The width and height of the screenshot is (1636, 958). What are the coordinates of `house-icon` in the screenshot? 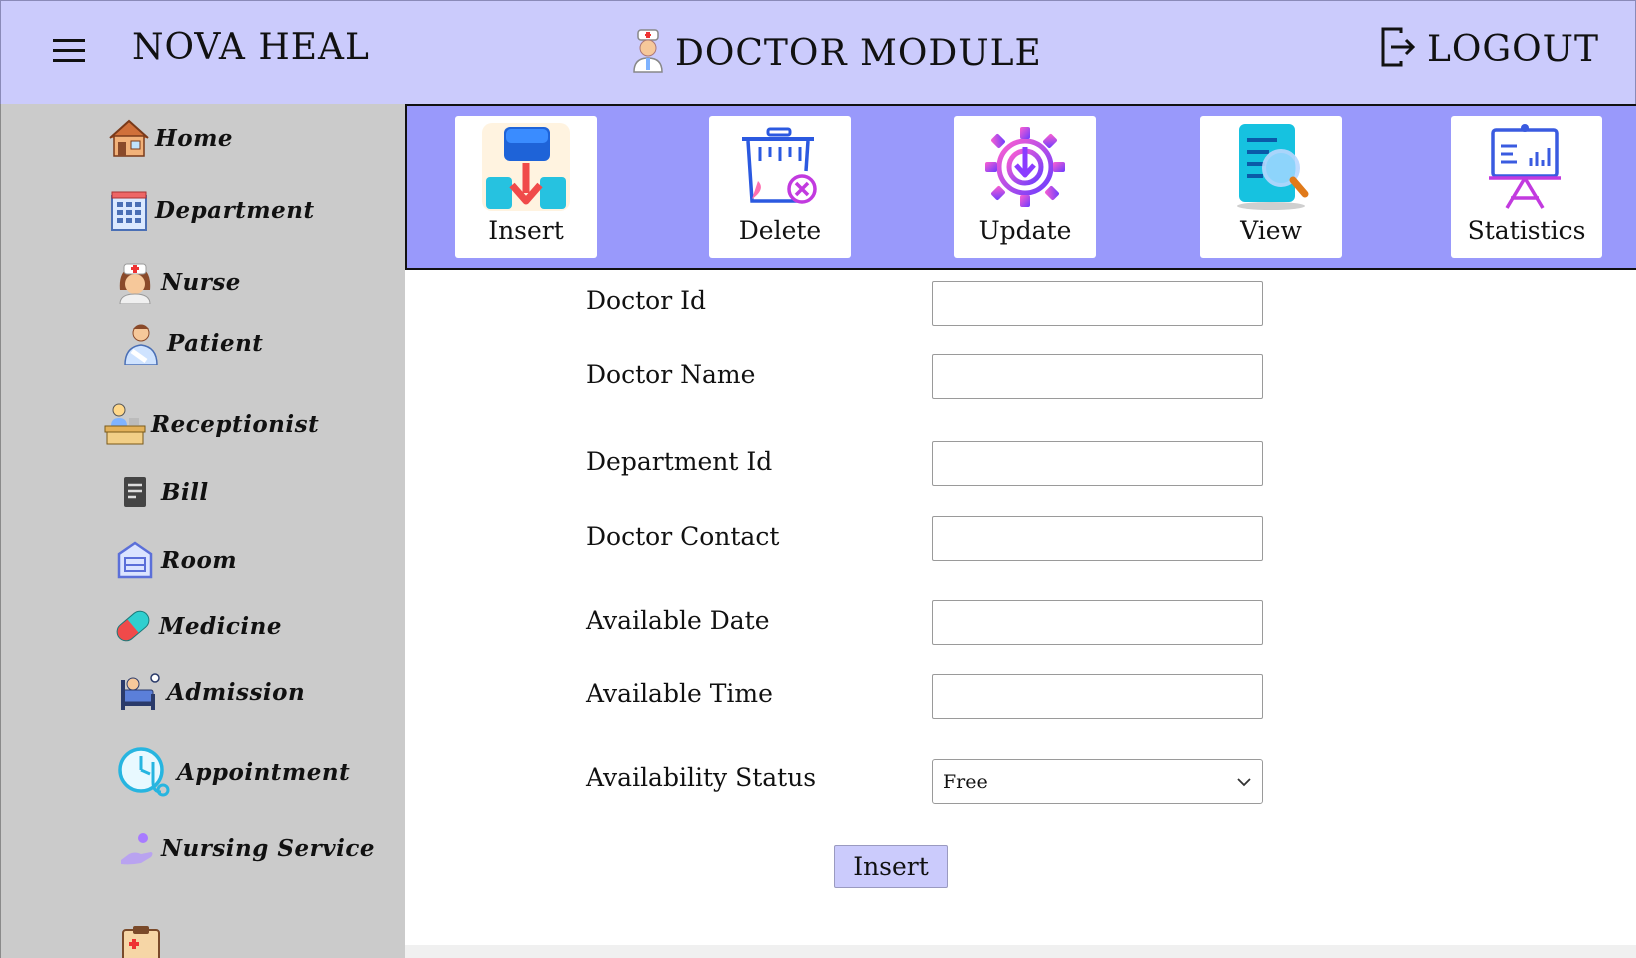 It's located at (129, 138).